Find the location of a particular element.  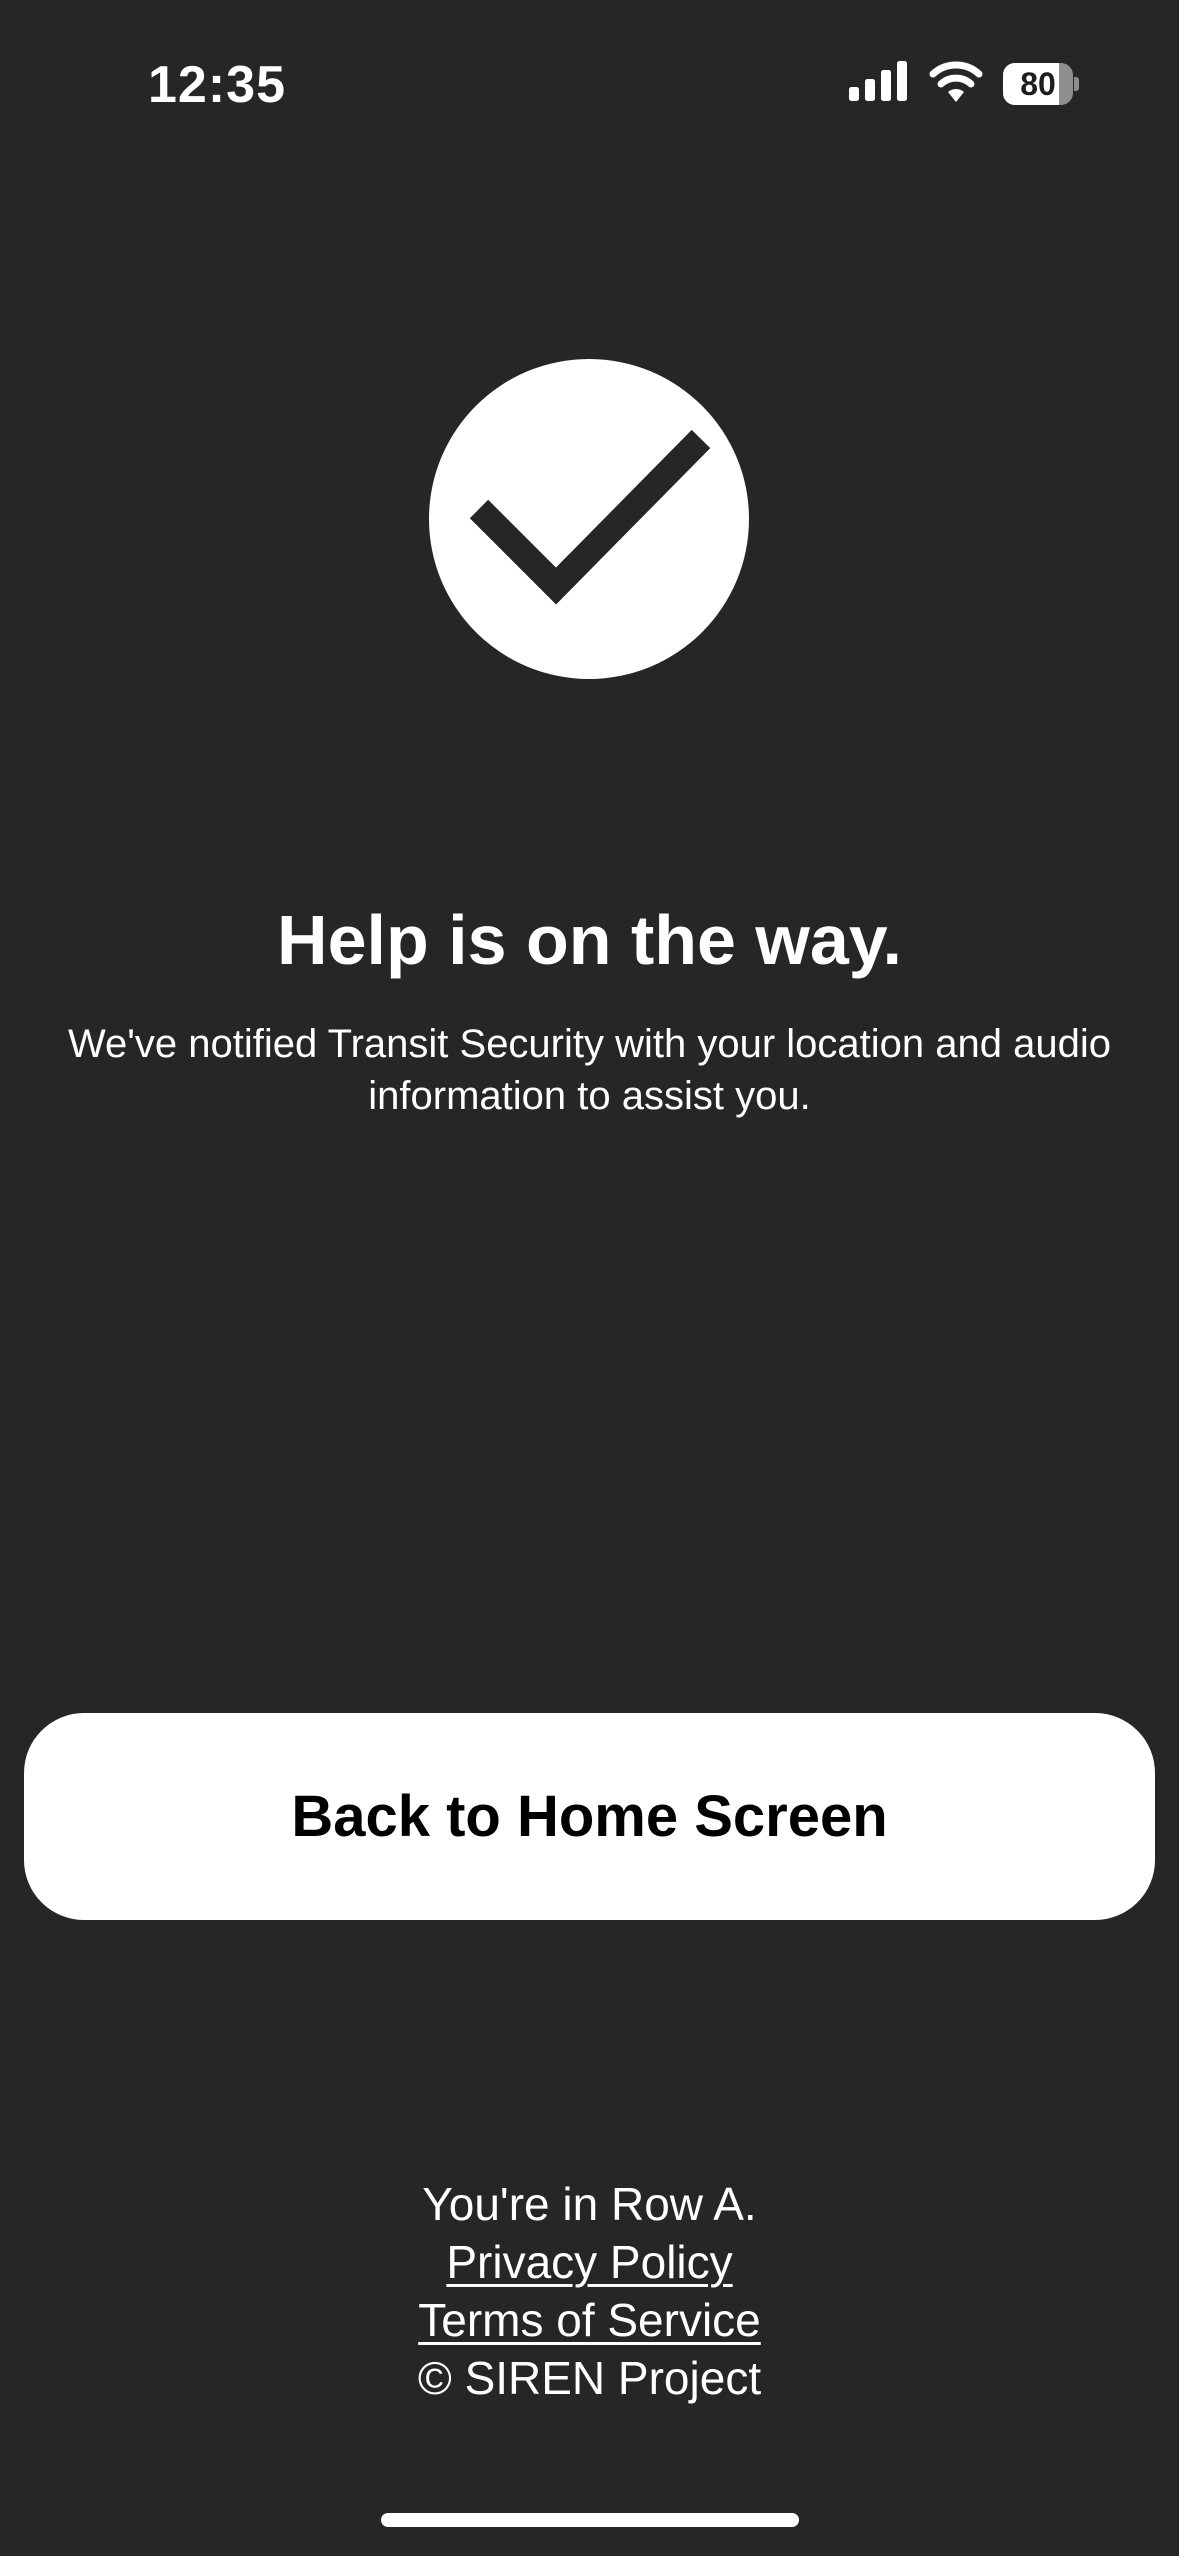

row-location-text: You're in Row A. is located at coordinates (589, 2204).